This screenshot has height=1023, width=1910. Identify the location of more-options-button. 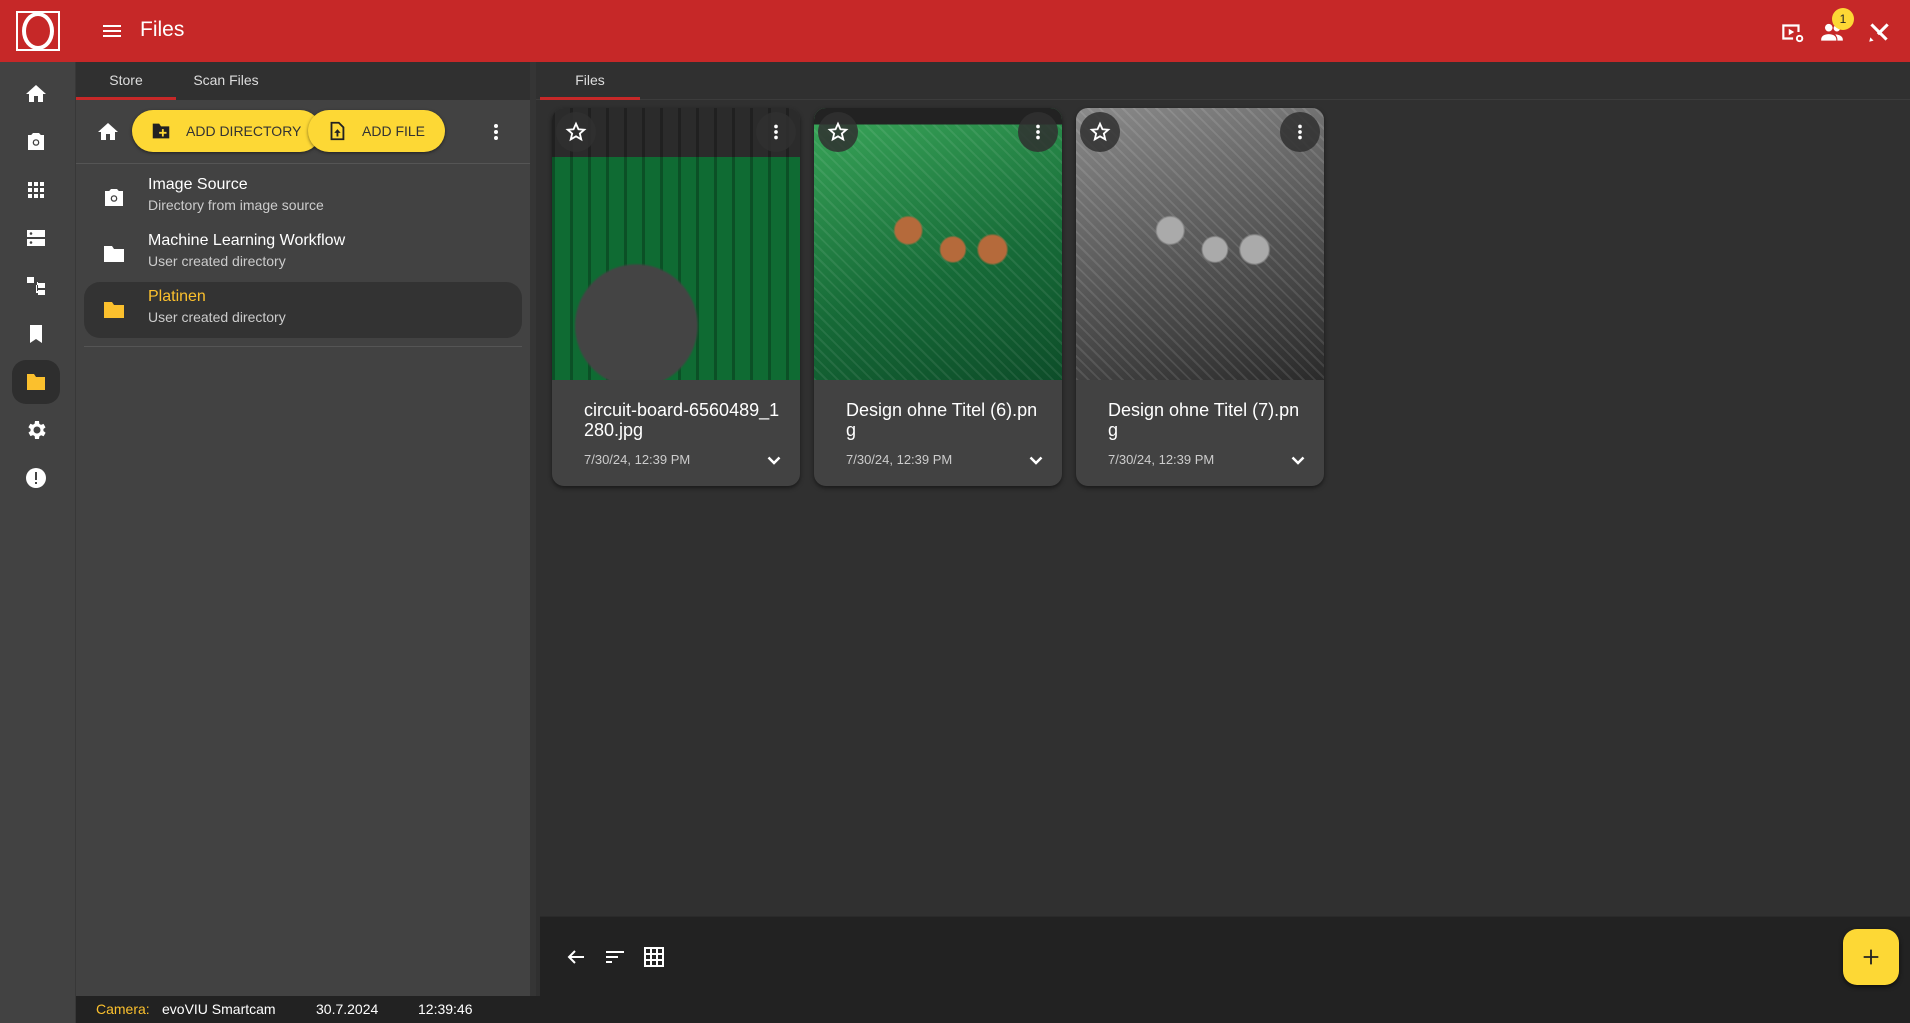
(496, 132).